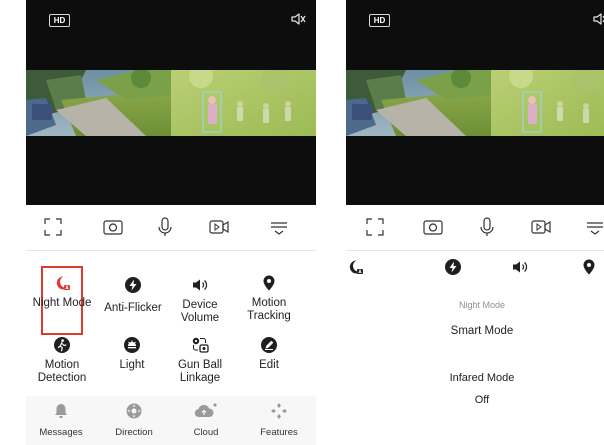 This screenshot has height=445, width=604. I want to click on nav-messages: Messages, so click(61, 420).